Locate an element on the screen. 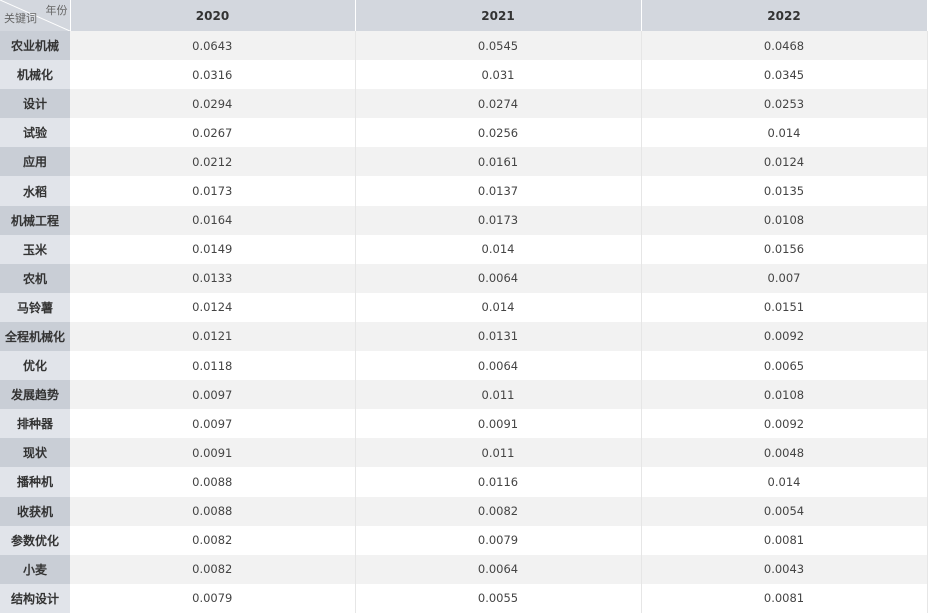  table-row: 试验 0.0267 0.0256 0.014 is located at coordinates (464, 133).